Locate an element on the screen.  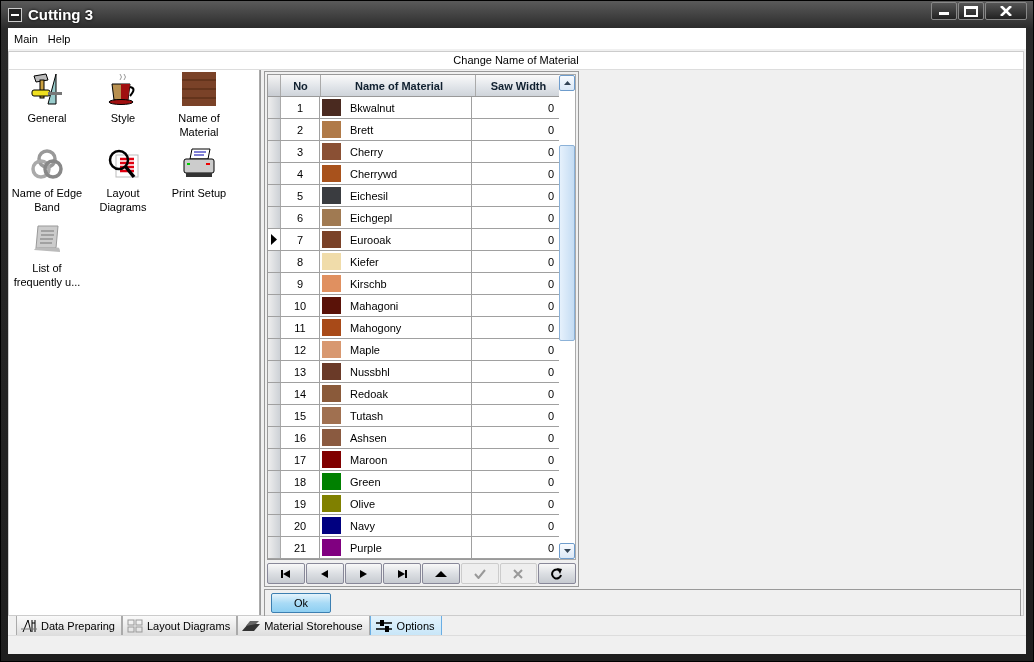
maximize-button is located at coordinates (971, 11).